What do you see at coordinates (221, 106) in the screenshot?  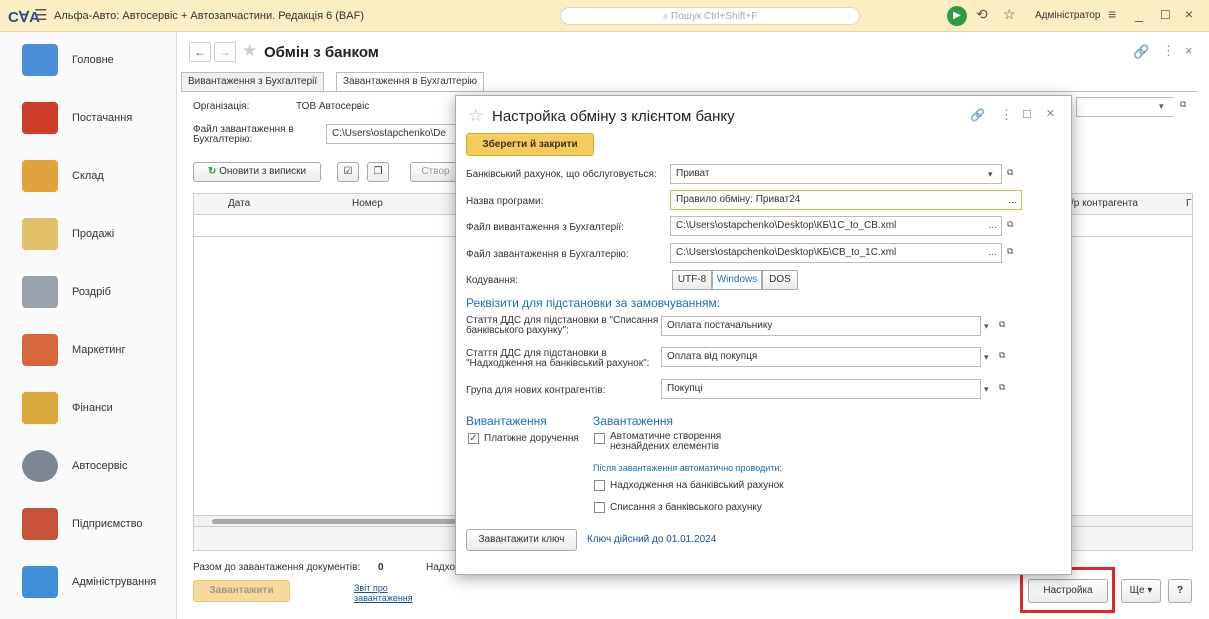 I see `org-label: Організація:` at bounding box center [221, 106].